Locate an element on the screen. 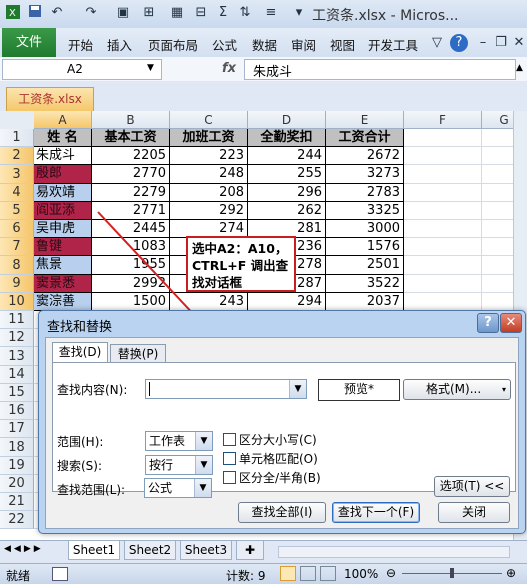  row-header-12: 12 is located at coordinates (17, 338).